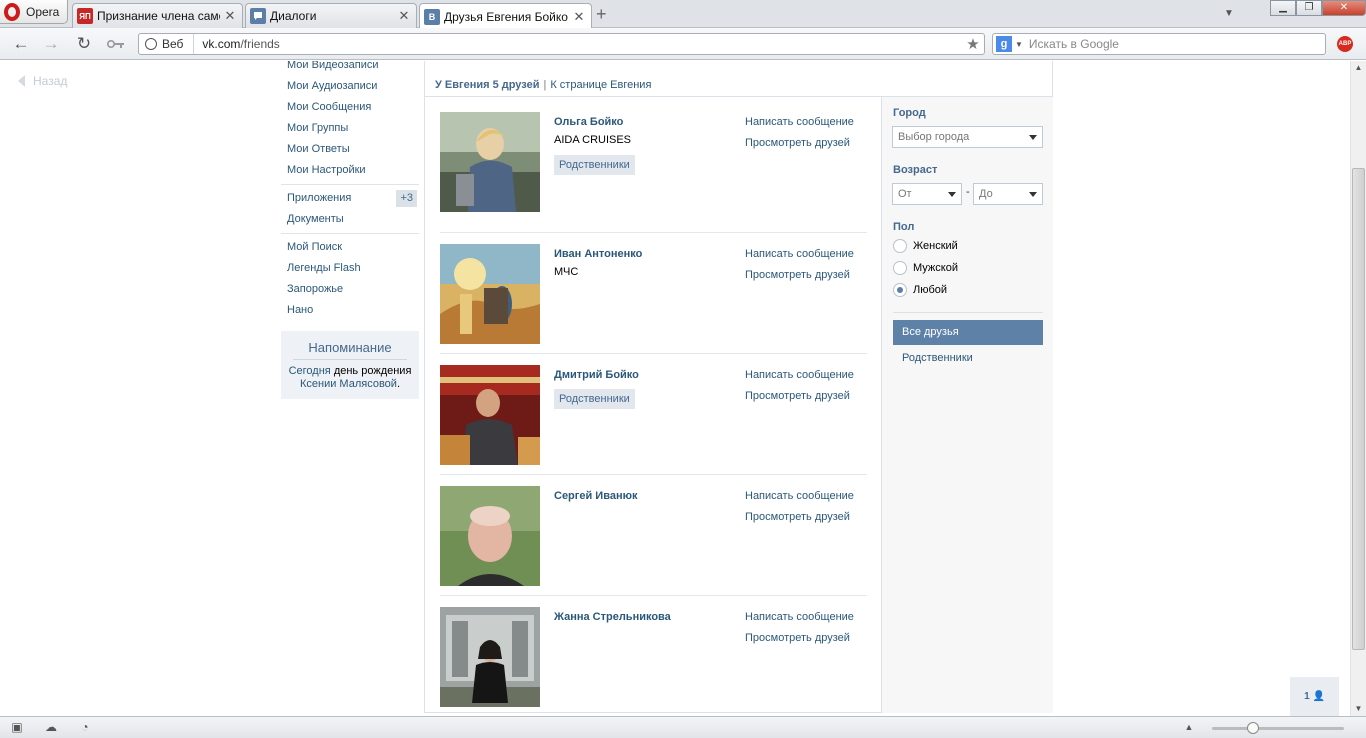 This screenshot has height=738, width=1366. Describe the element at coordinates (925, 246) in the screenshot. I see `sex-radio-female: Женский` at that location.